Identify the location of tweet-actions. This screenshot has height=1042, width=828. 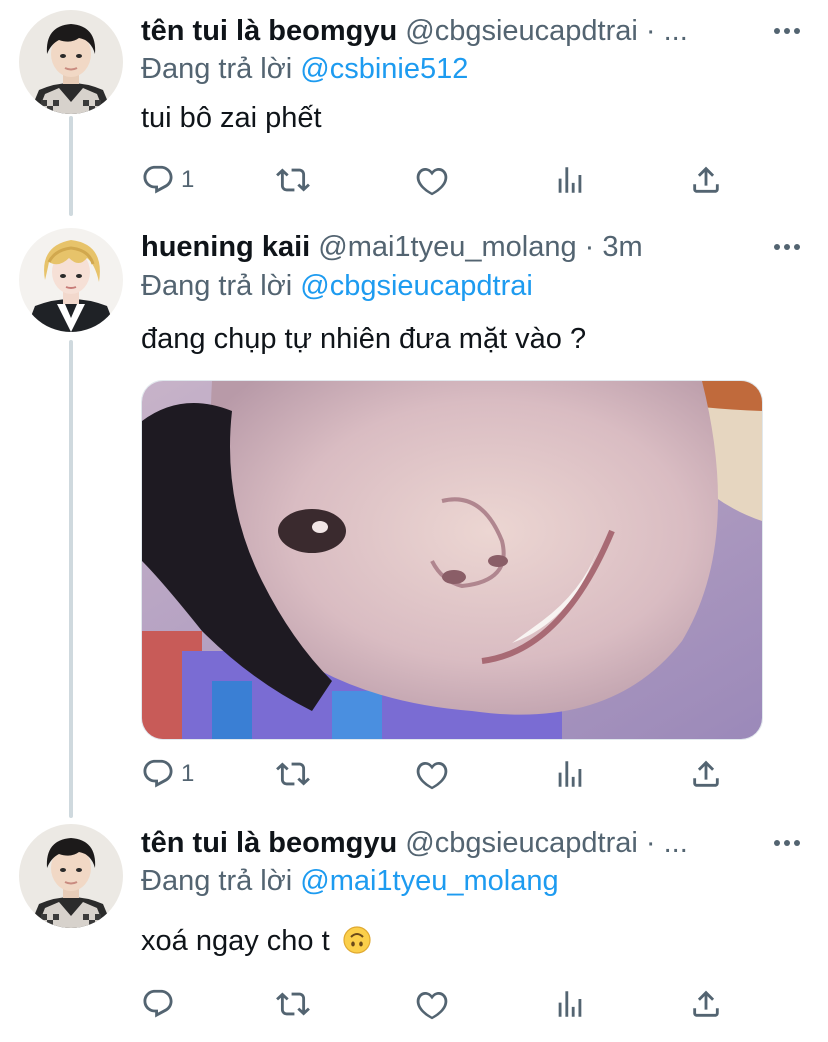
(441, 1004).